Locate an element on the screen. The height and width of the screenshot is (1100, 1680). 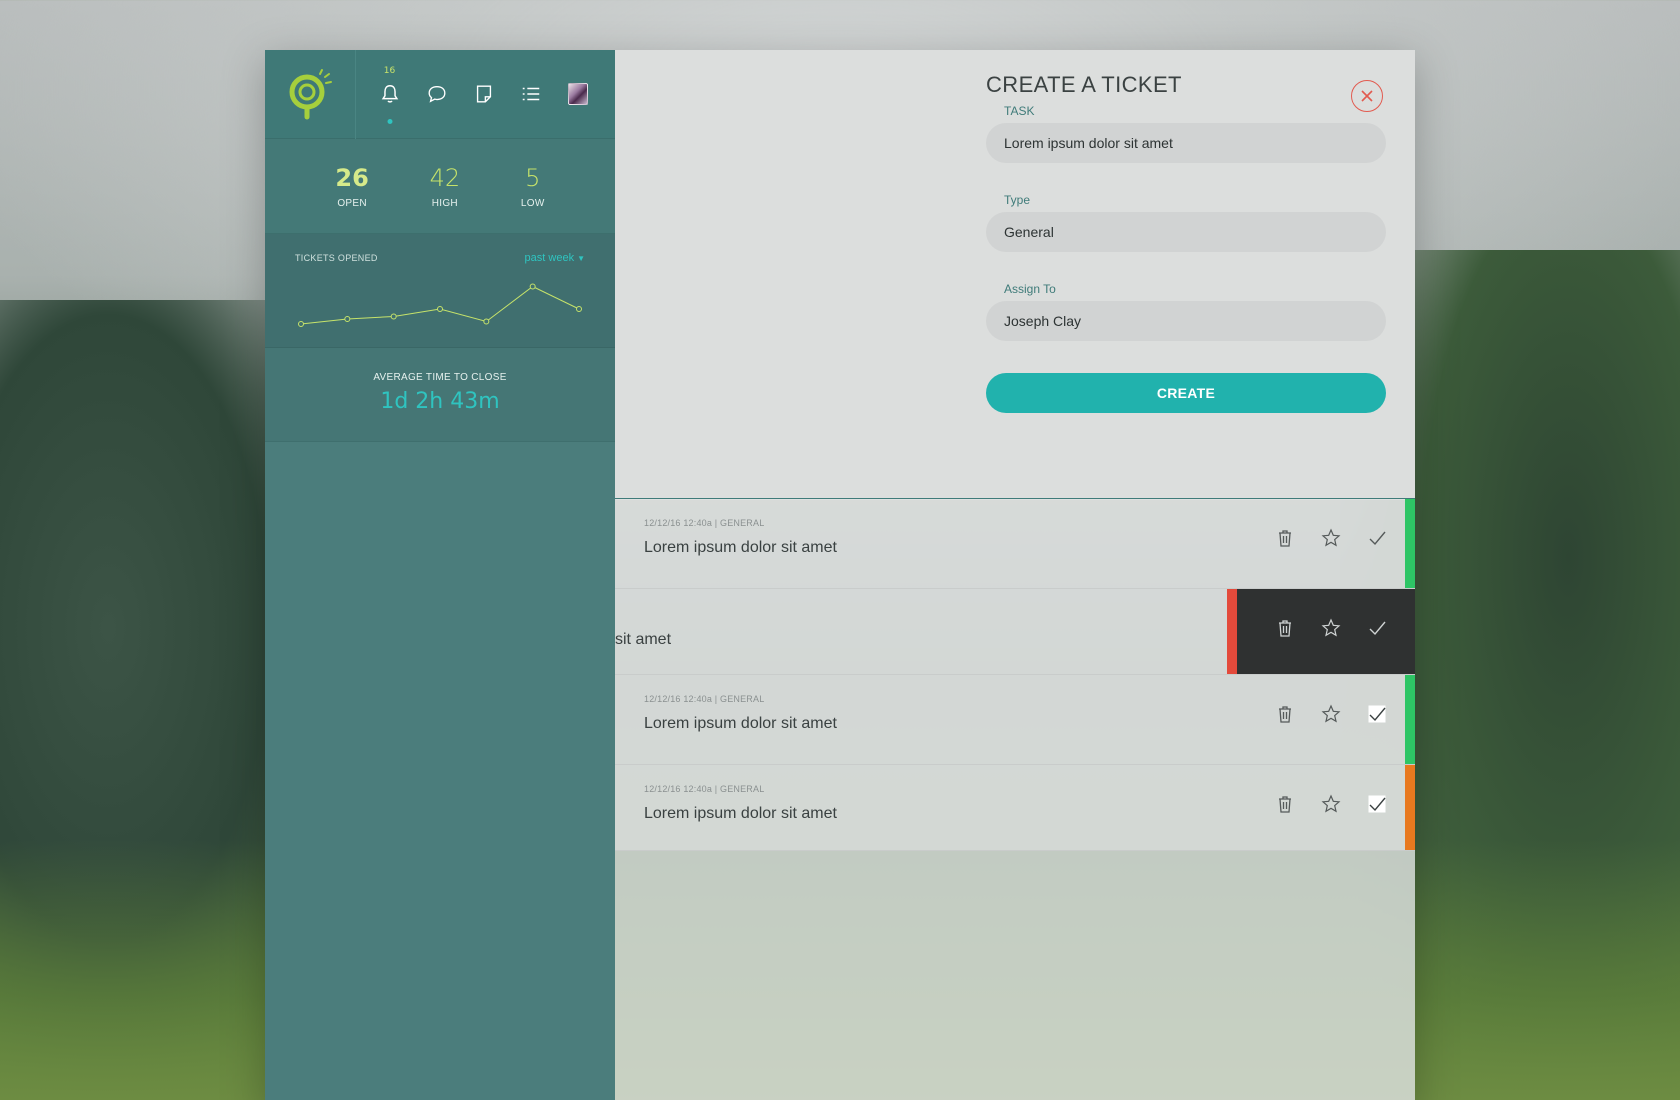
stat-open: 26 OPEN is located at coordinates (351, 186).